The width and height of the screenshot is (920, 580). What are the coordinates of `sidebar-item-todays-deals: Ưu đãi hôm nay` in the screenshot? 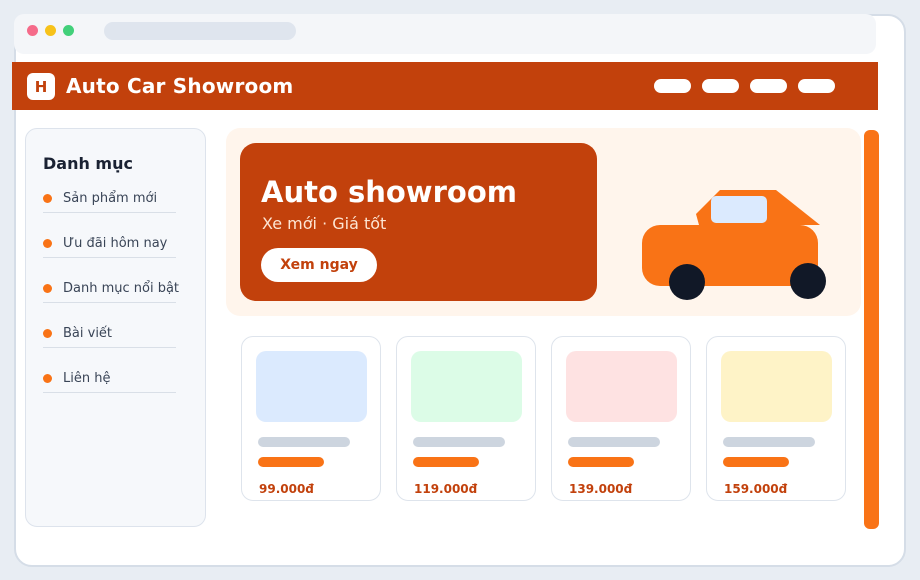 It's located at (109, 247).